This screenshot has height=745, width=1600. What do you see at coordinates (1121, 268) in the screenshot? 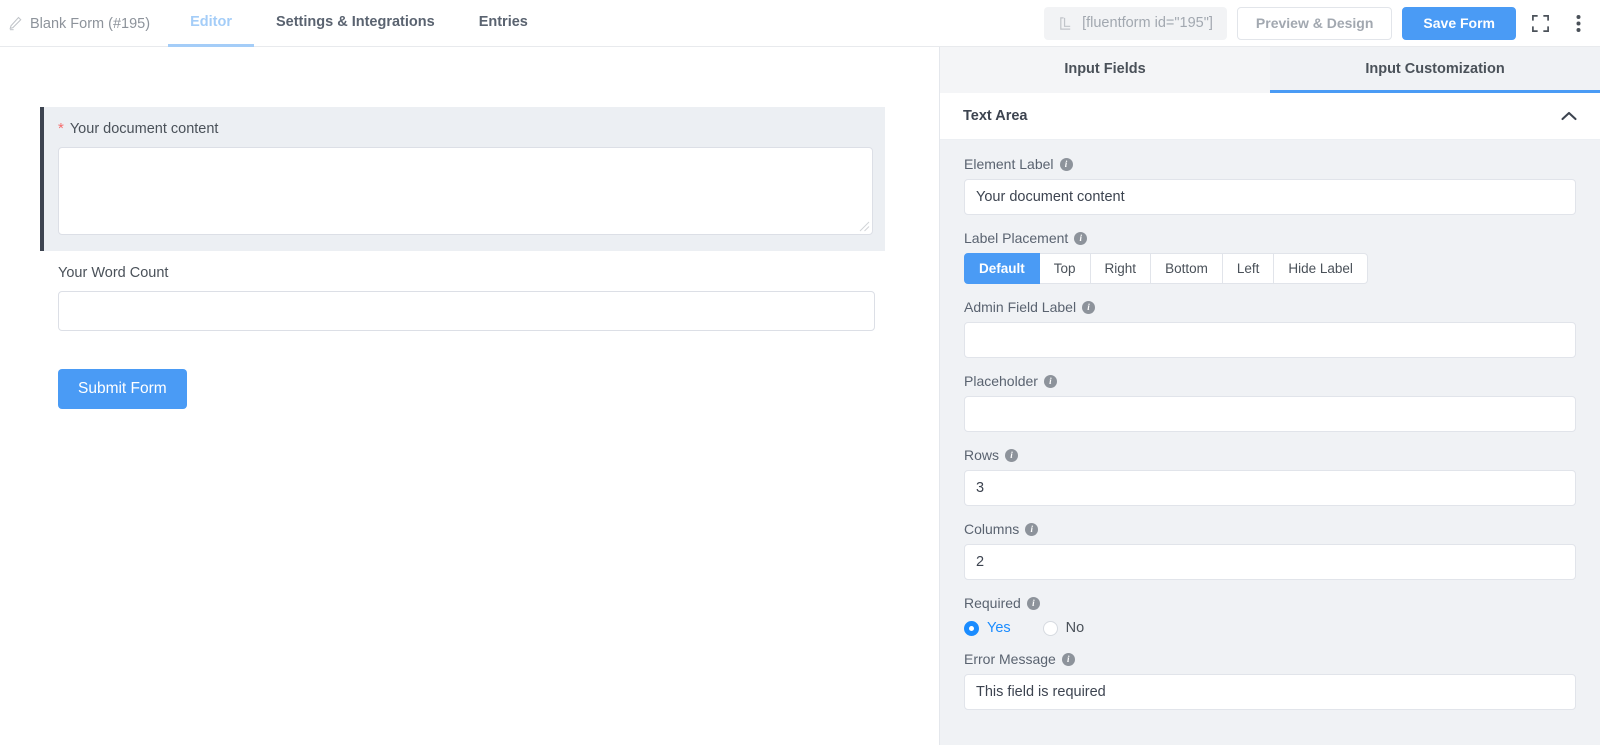
I see `label-placement-option-right: Right` at bounding box center [1121, 268].